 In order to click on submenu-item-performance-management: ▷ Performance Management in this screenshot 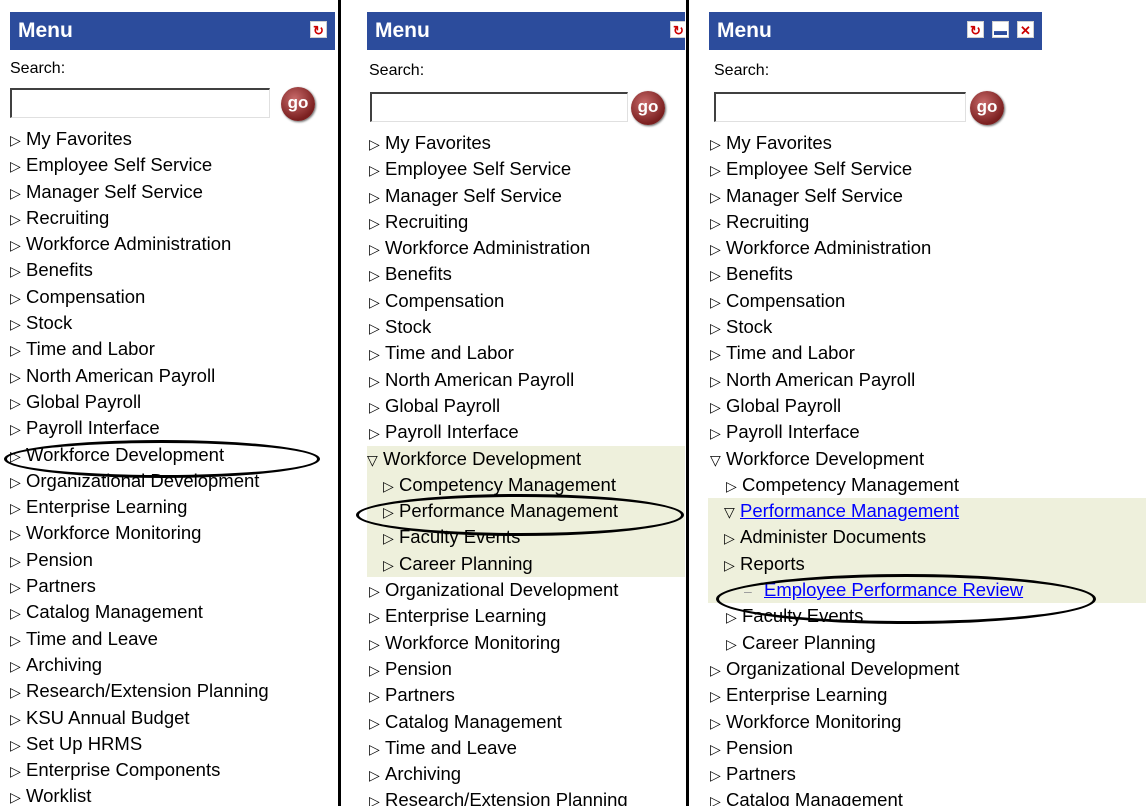, I will do `click(526, 511)`.